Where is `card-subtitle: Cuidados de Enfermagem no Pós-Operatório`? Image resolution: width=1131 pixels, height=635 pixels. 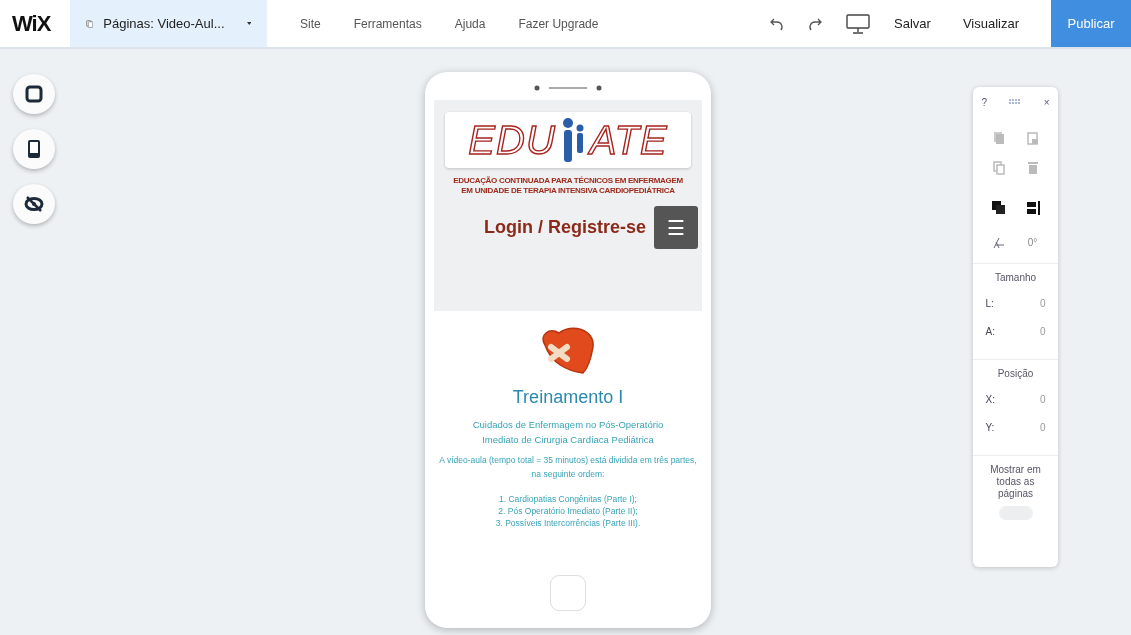 card-subtitle: Cuidados de Enfermagem no Pós-Operatório is located at coordinates (568, 425).